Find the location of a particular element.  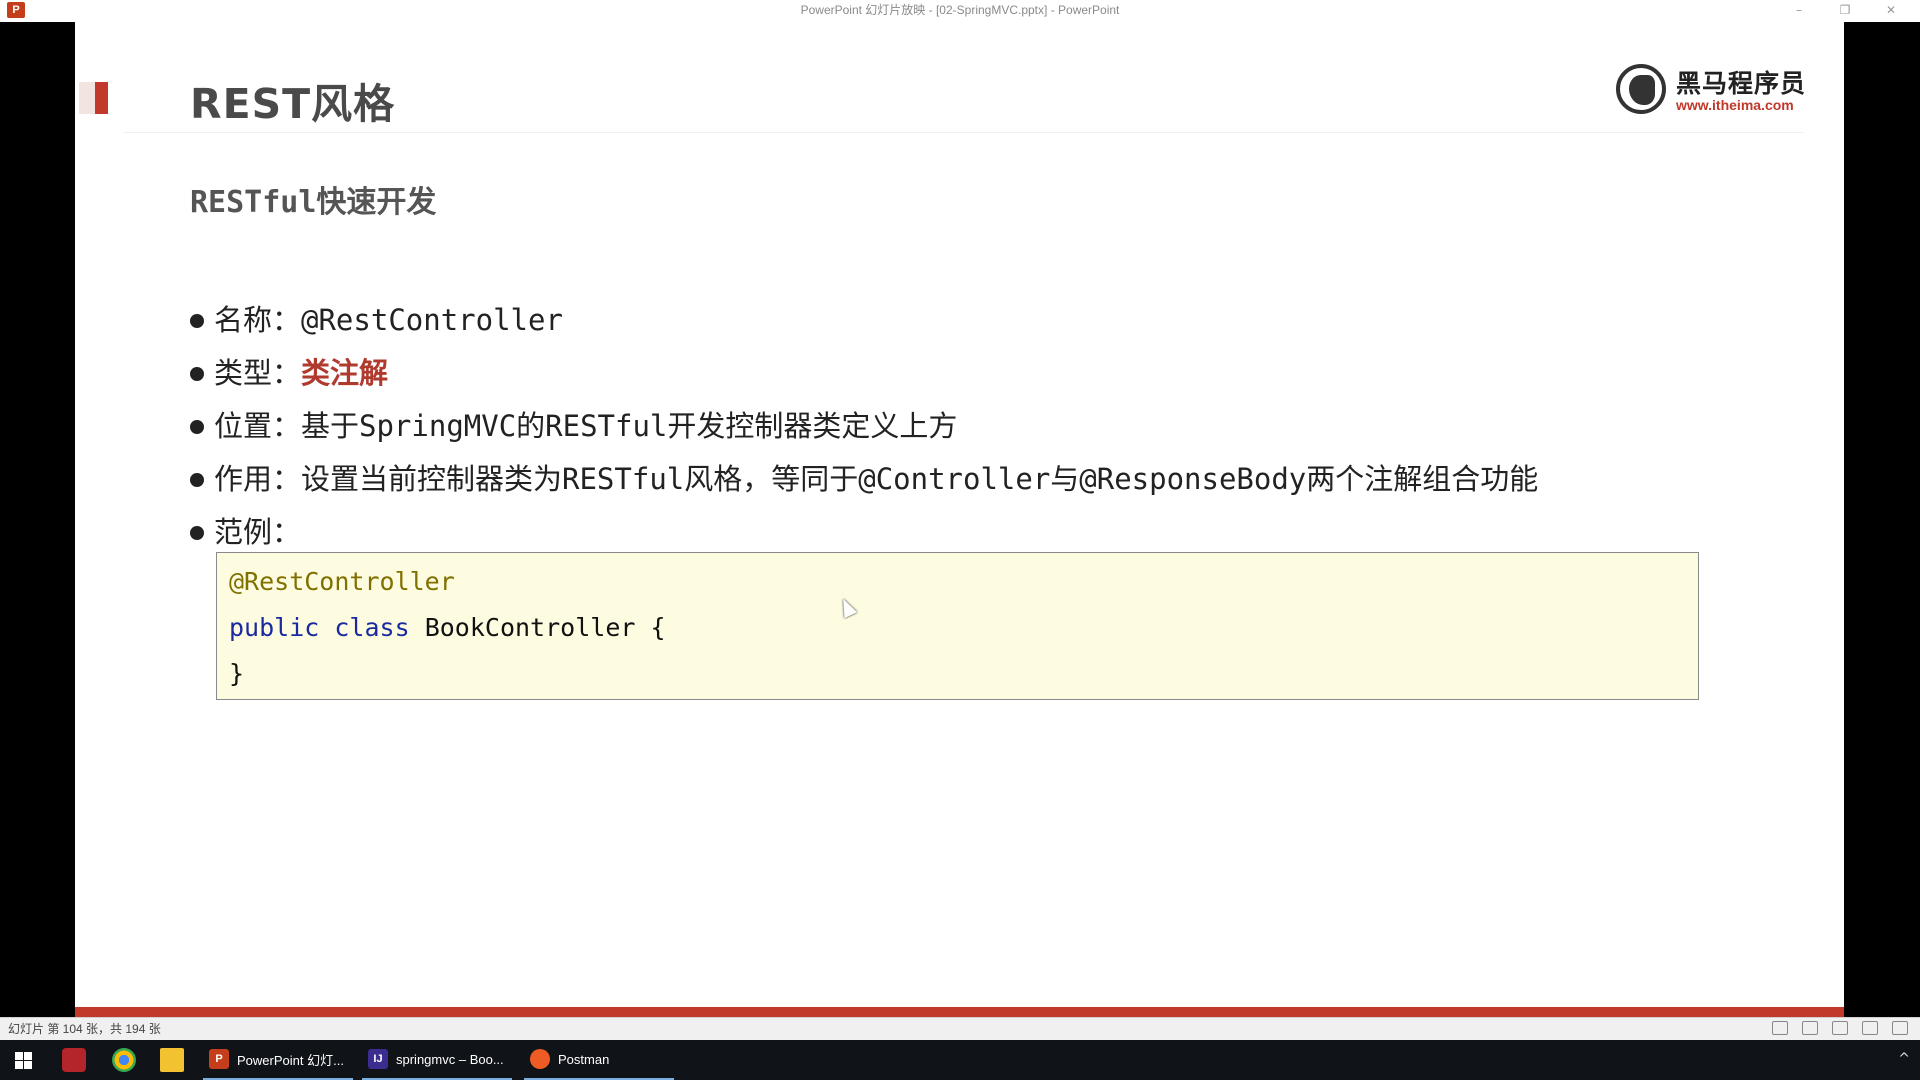

slideshow-icon is located at coordinates (1900, 1028).